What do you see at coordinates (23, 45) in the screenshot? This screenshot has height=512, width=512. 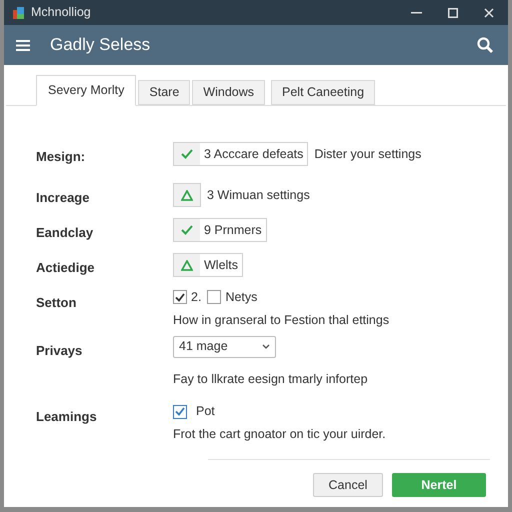 I see `menu-icon` at bounding box center [23, 45].